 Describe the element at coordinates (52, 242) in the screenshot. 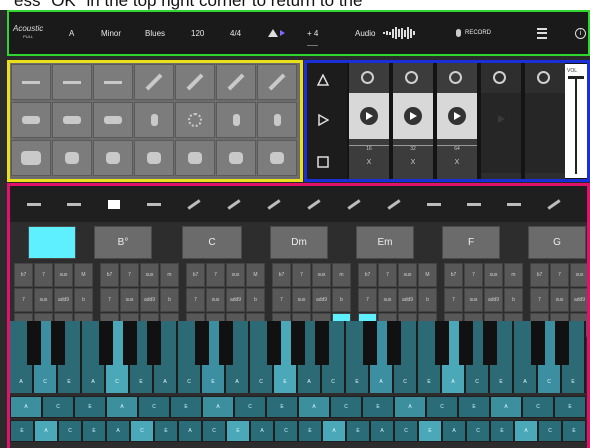

I see `chord-button-a-active` at that location.